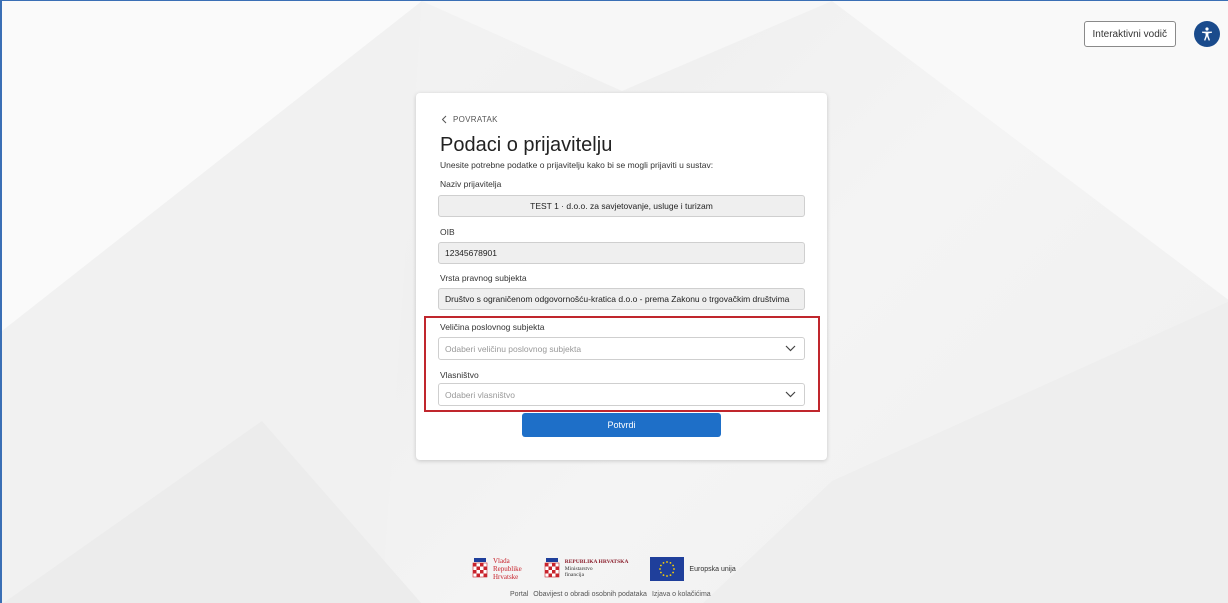 This screenshot has height=603, width=1228. What do you see at coordinates (712, 569) in the screenshot?
I see `eu-label: Europska unija` at bounding box center [712, 569].